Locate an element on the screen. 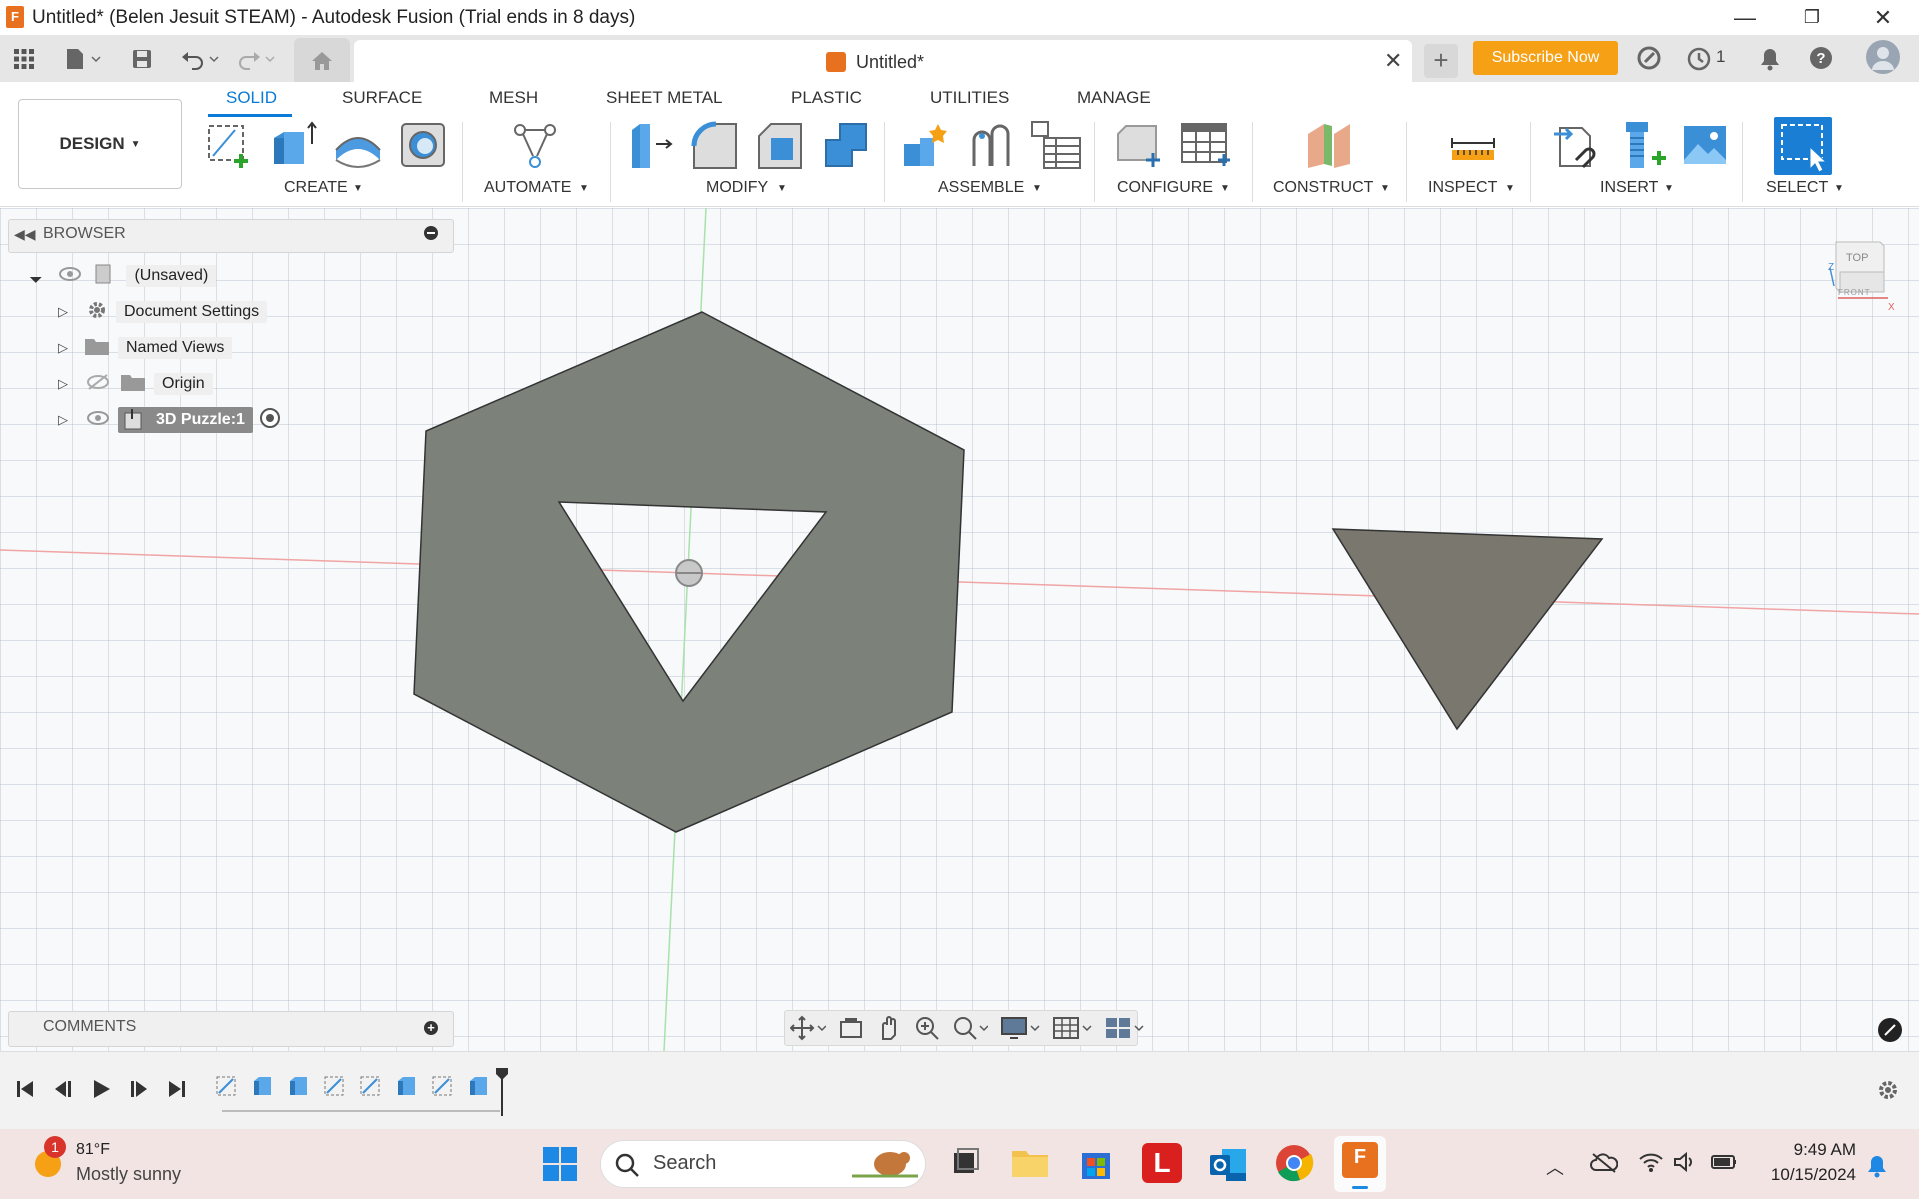  show-hidden-icons: ︿ is located at coordinates (1555, 1167).